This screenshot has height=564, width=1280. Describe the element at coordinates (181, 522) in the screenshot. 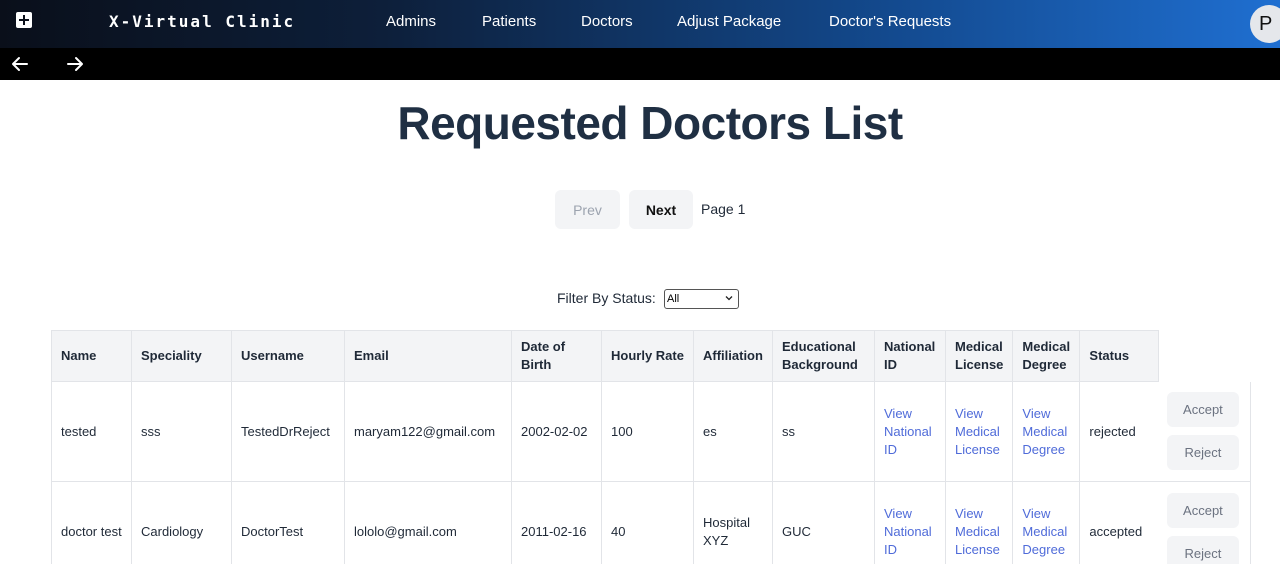

I see `cell-speciality: Cardiology` at that location.